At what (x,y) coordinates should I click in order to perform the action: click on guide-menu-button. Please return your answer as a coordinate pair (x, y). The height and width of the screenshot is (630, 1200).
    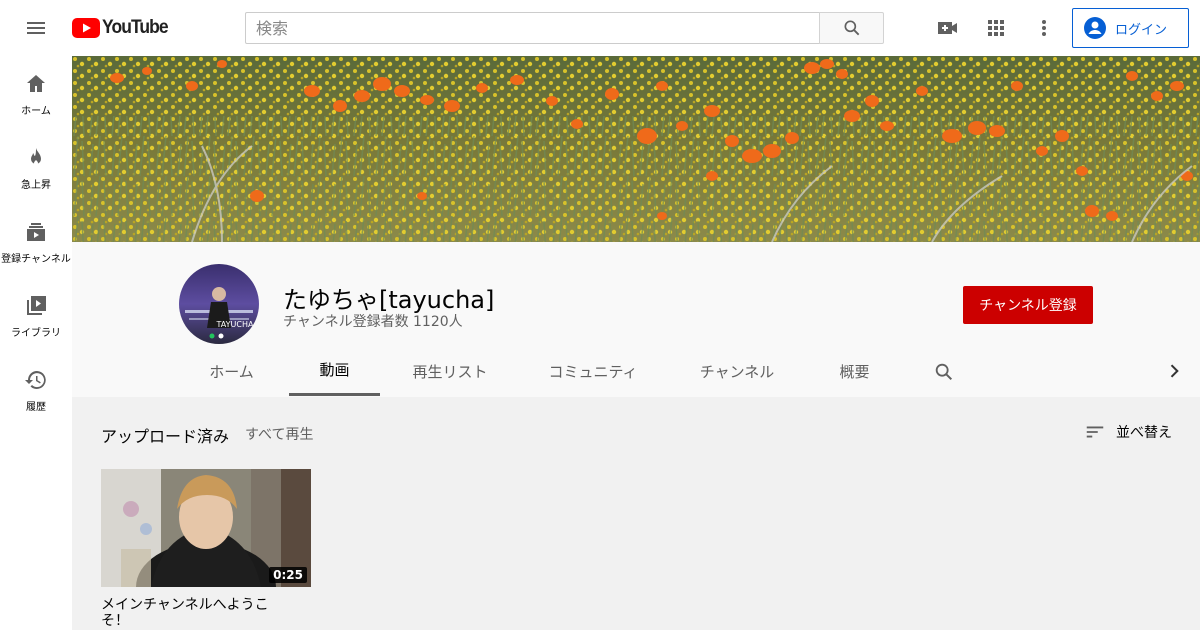
    Looking at the image, I should click on (36, 28).